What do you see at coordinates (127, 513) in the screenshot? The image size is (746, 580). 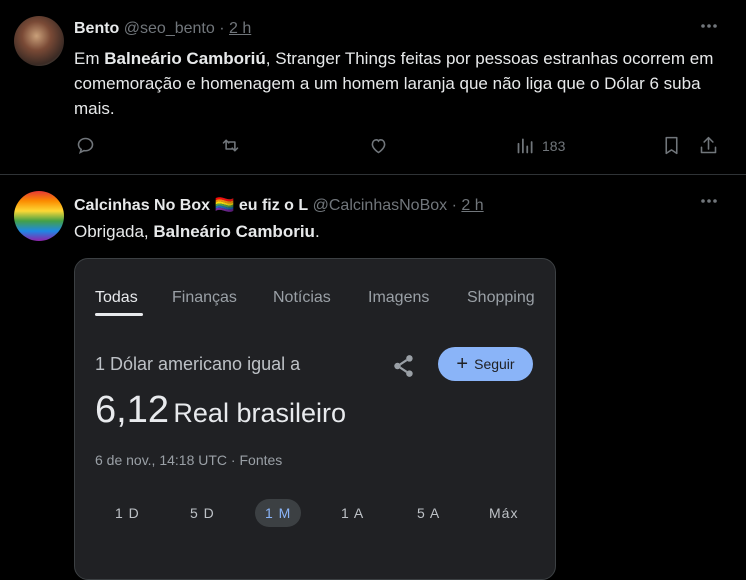 I see `range-1d: 1 D` at bounding box center [127, 513].